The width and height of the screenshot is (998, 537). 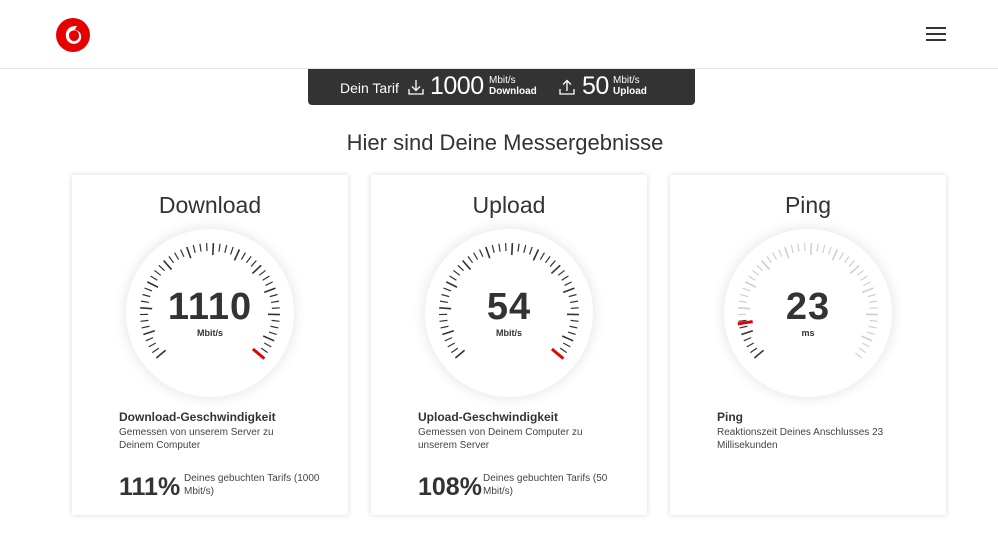 What do you see at coordinates (509, 205) in the screenshot?
I see `card-title: Upload` at bounding box center [509, 205].